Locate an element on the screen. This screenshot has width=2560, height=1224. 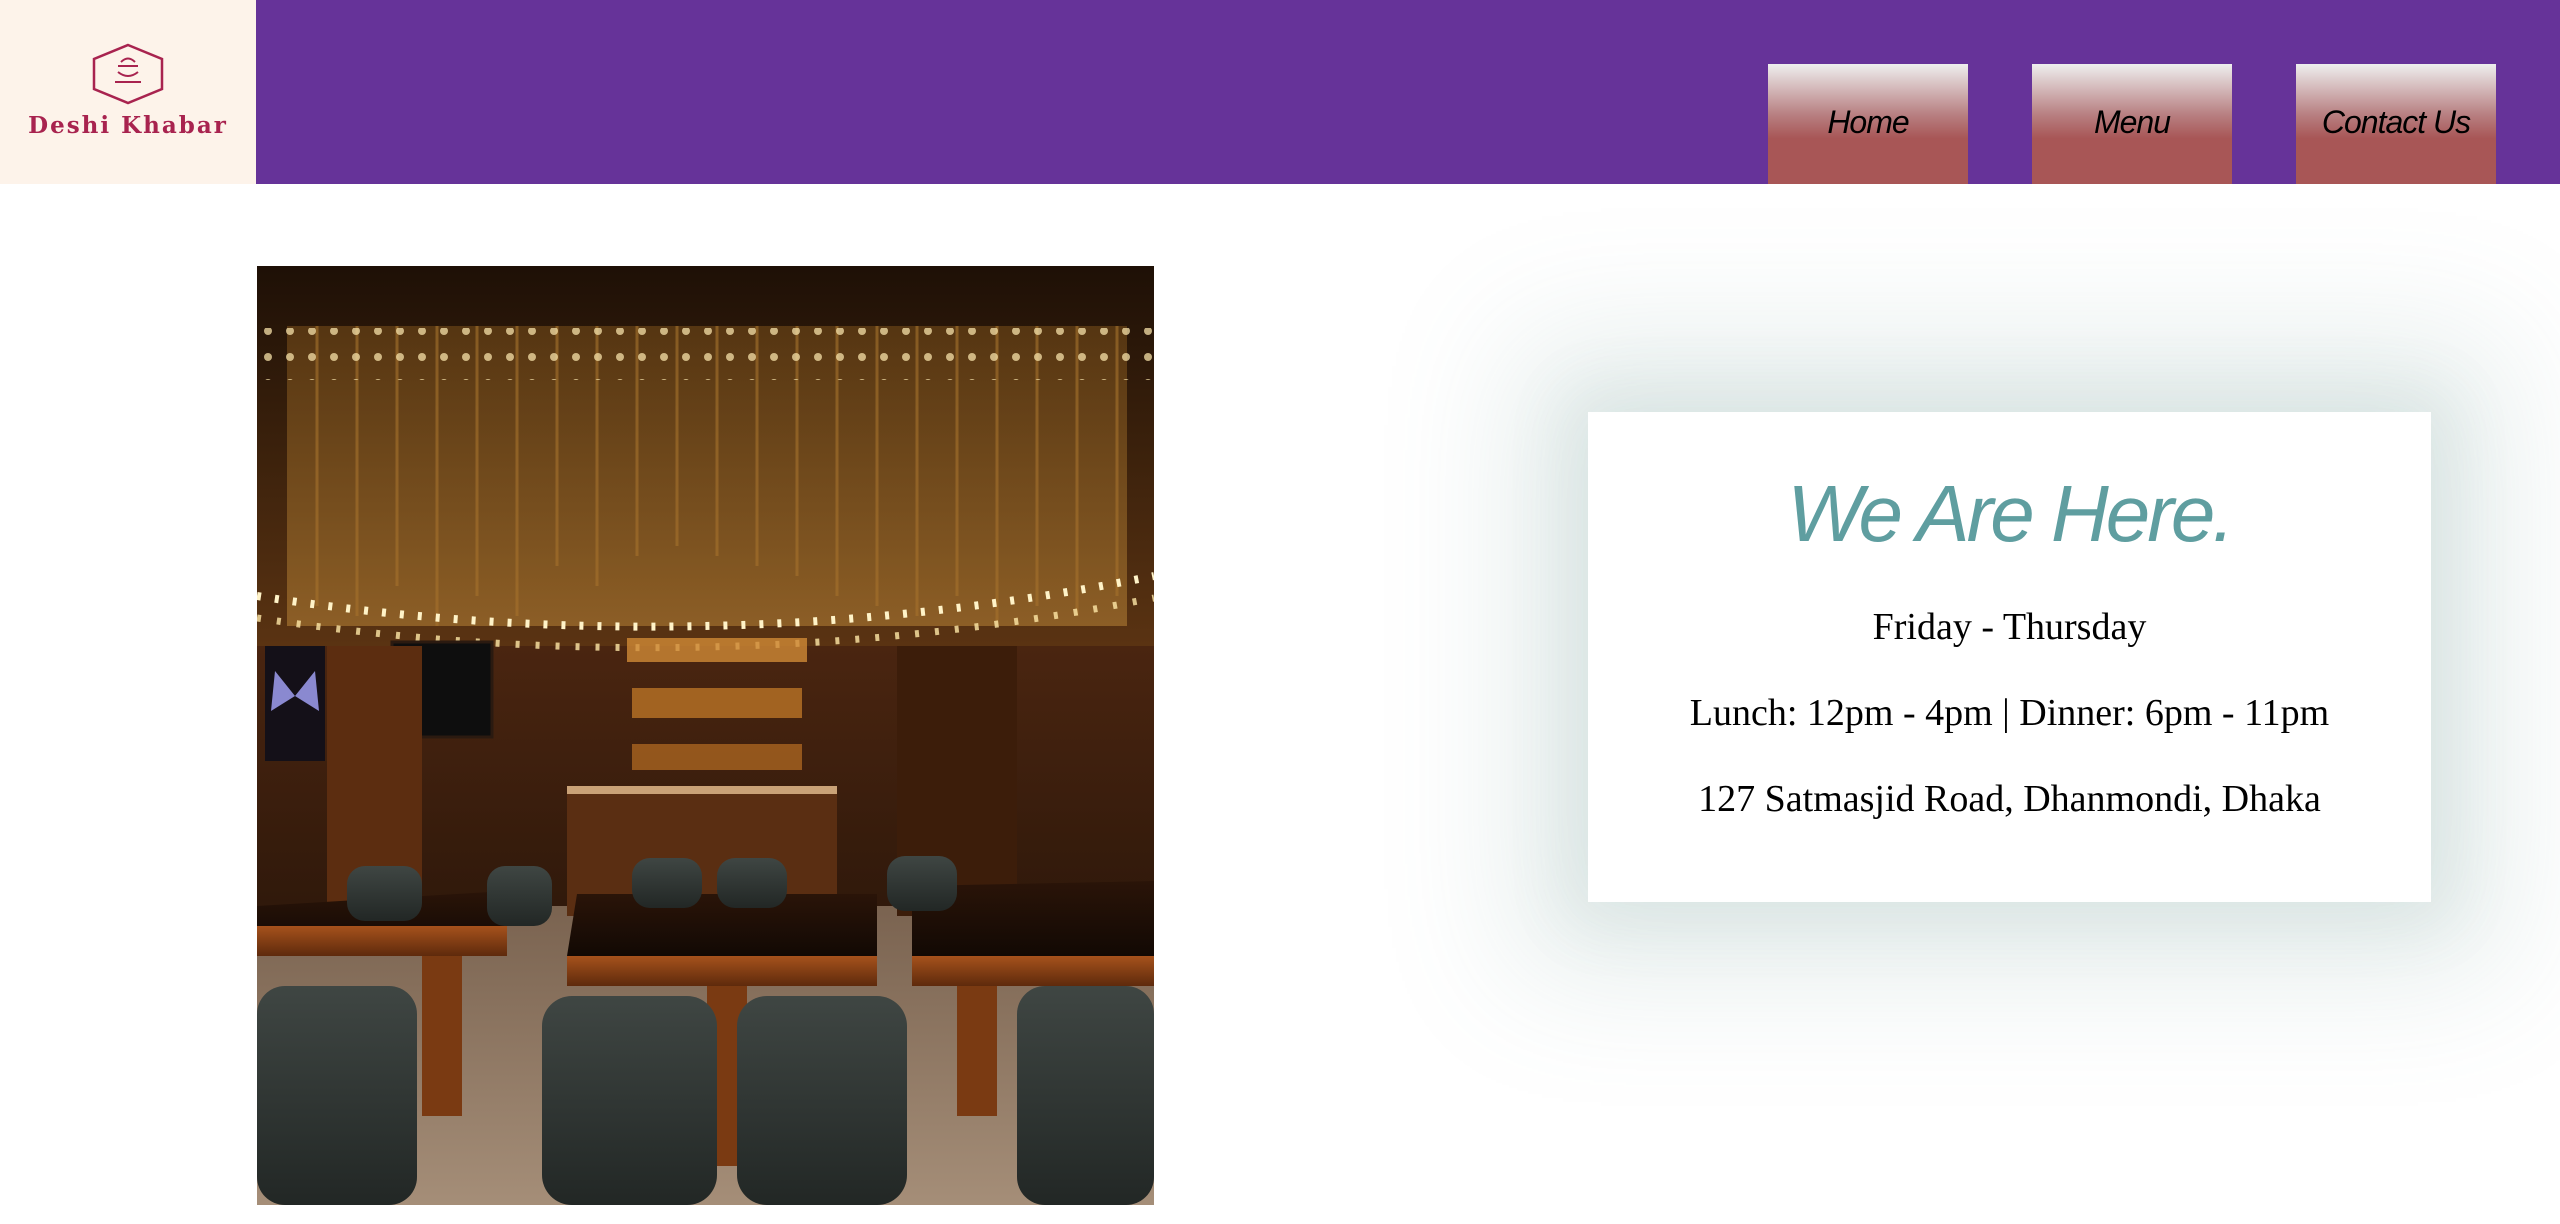
restaurant-address: 127 Satmasjid Road, Dhanmondi, Dhaka is located at coordinates (2009, 799).